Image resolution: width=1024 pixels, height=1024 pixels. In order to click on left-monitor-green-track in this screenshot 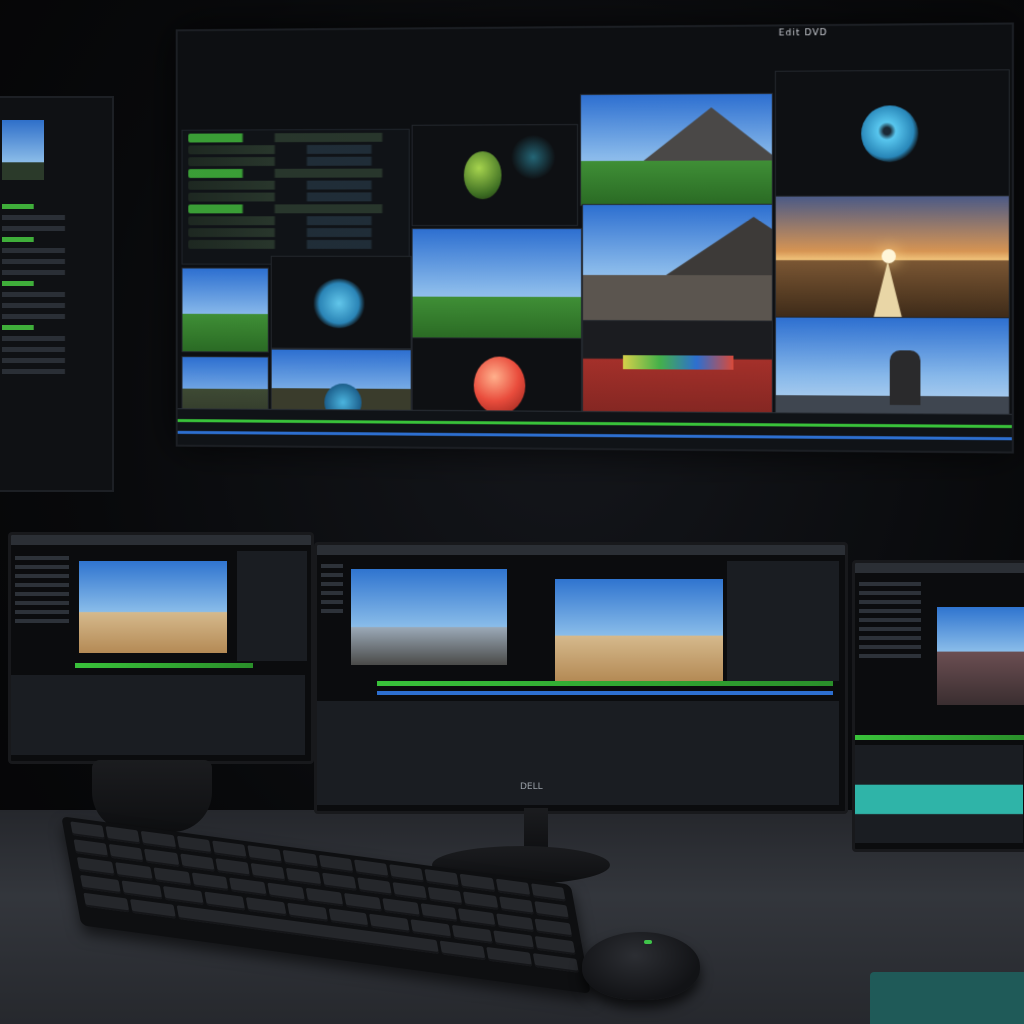, I will do `click(164, 665)`.